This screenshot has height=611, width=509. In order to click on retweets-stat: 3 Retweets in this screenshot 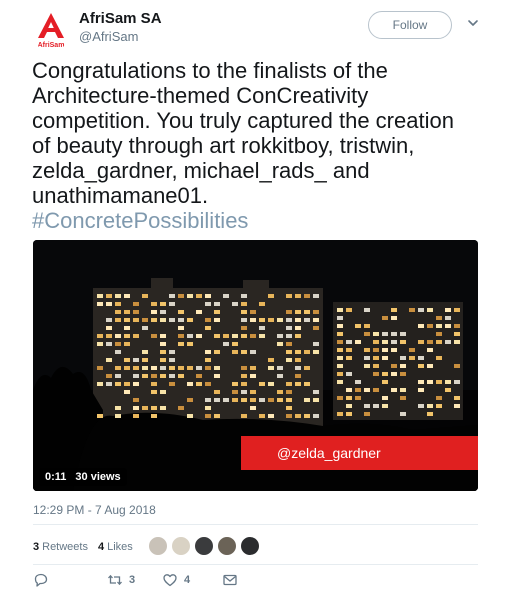, I will do `click(60, 547)`.